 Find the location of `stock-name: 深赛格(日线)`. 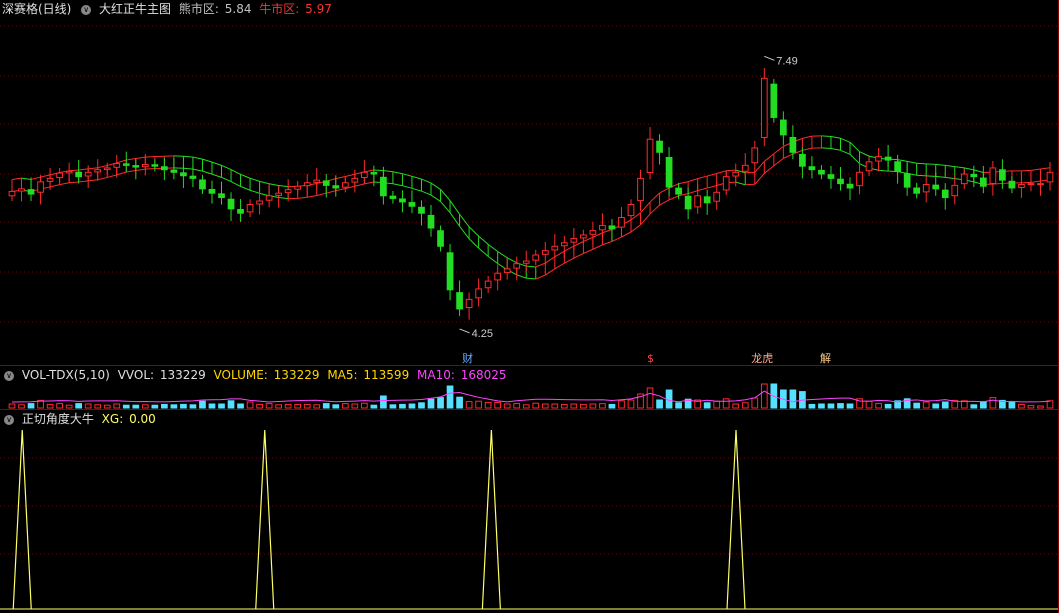

stock-name: 深赛格(日线) is located at coordinates (36, 9).